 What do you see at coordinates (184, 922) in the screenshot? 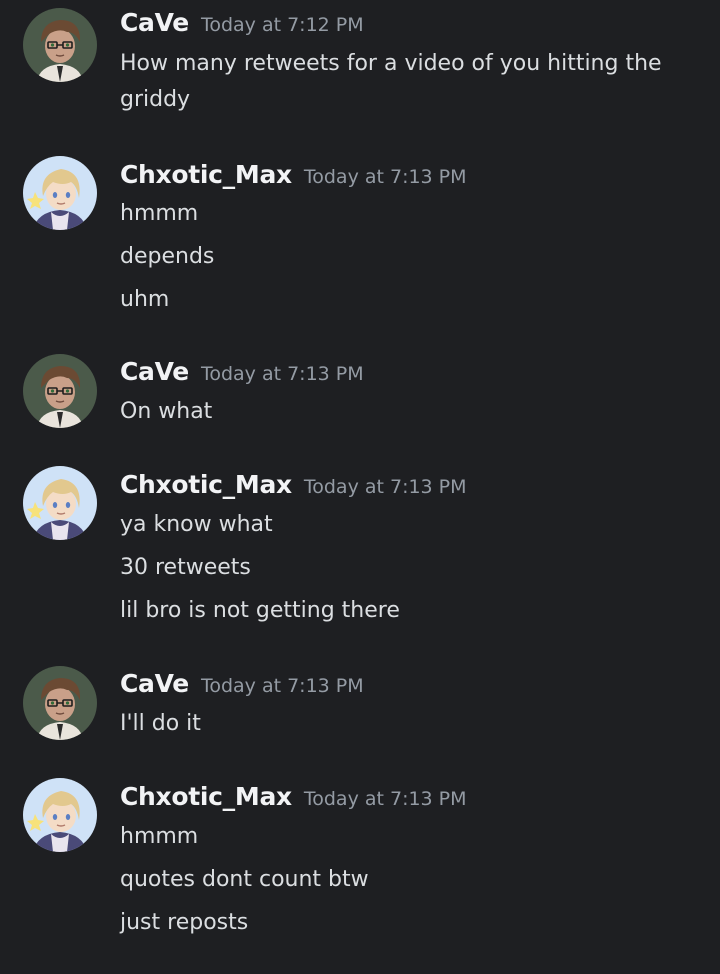
I see `message-text: just reposts` at bounding box center [184, 922].